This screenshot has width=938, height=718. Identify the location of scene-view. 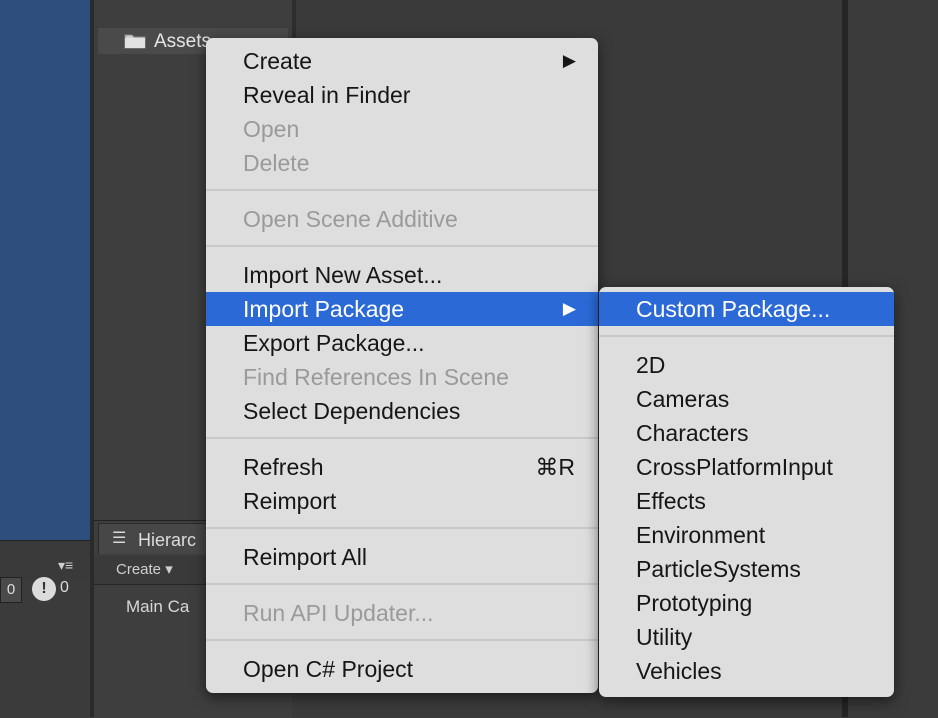
(45, 270).